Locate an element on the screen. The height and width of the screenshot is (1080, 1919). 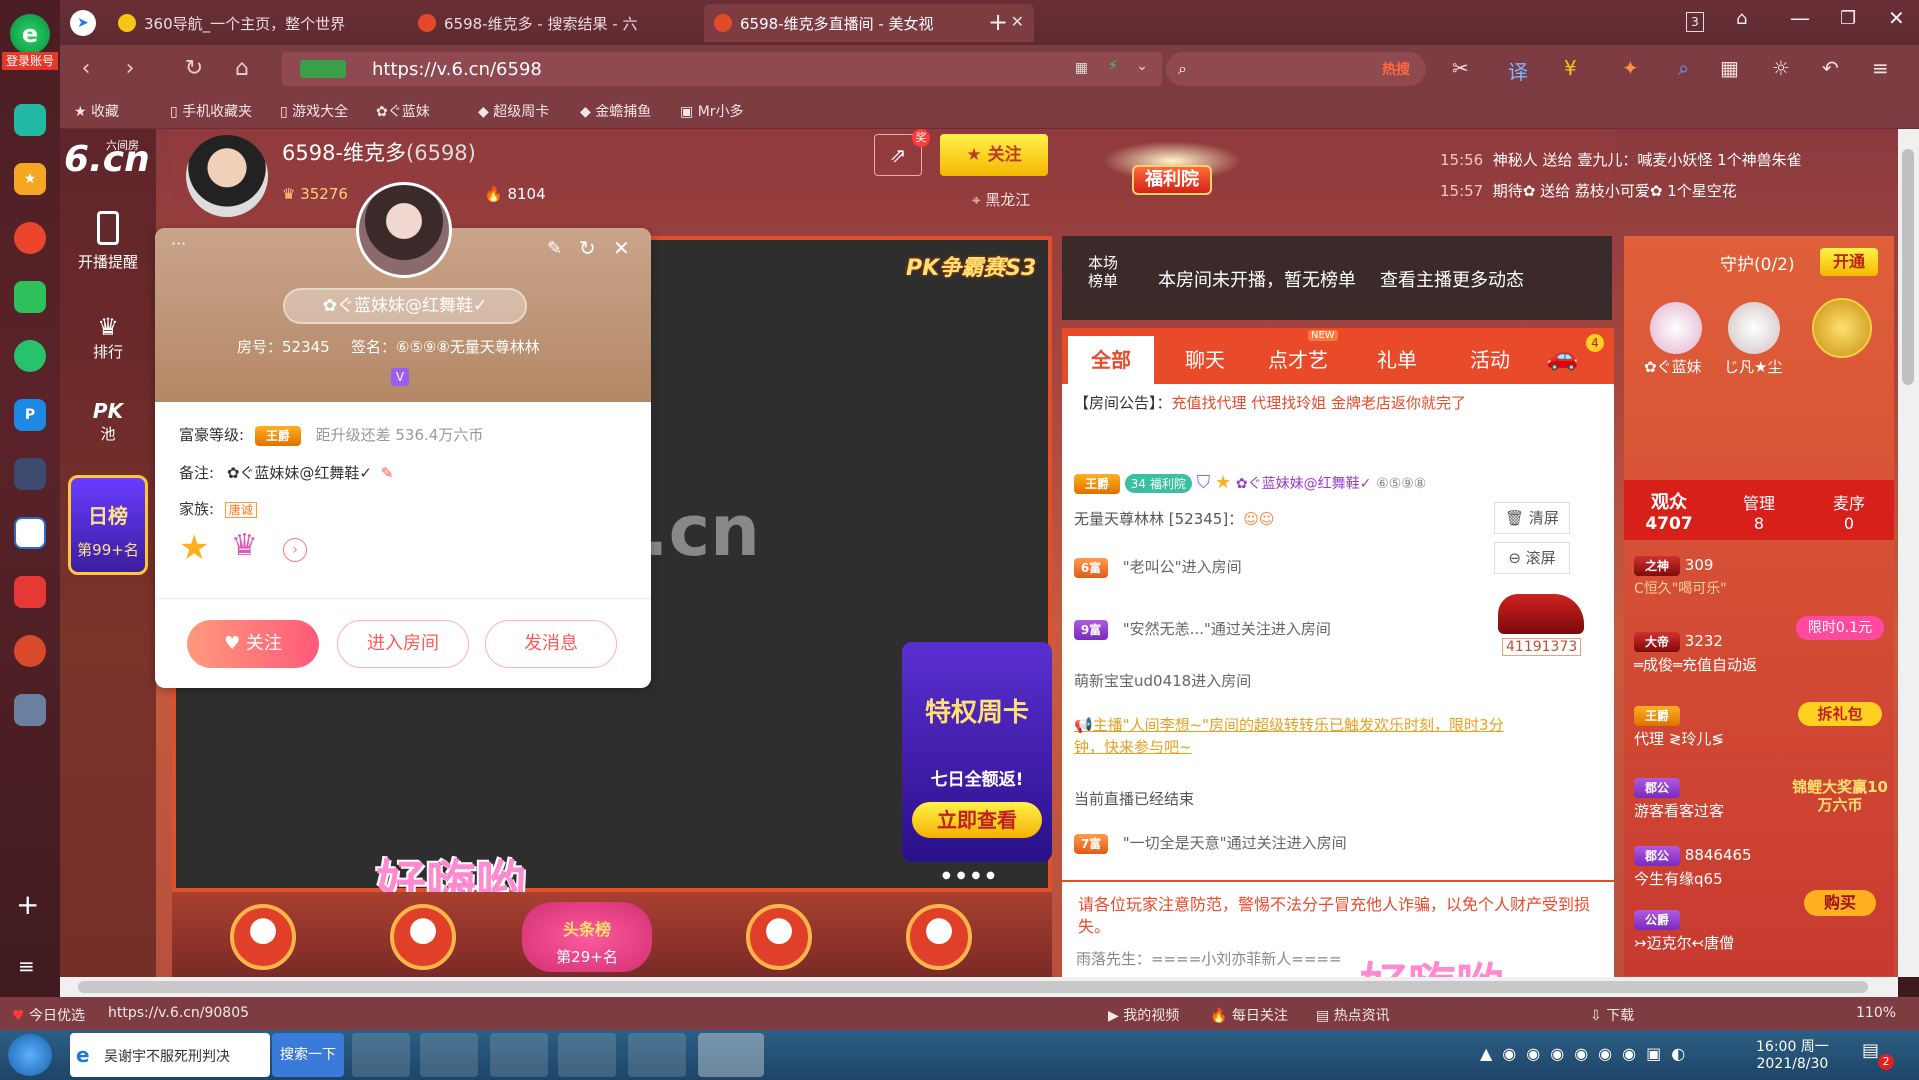
mail-icon is located at coordinates (30, 297).